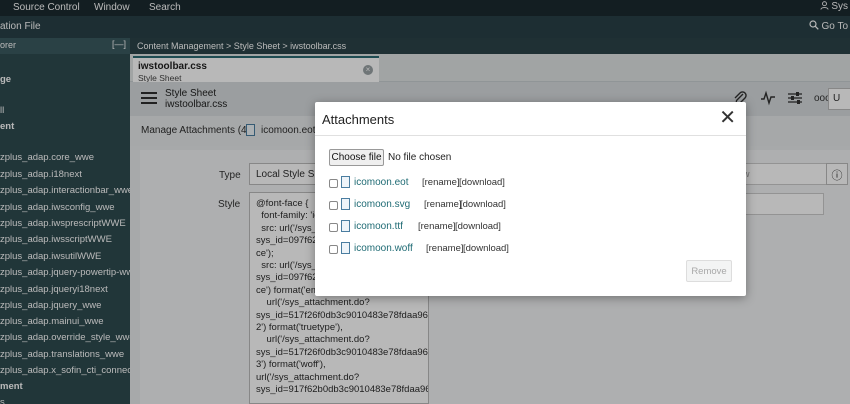  Describe the element at coordinates (382, 204) in the screenshot. I see `attachment-name-link: icomoon.svg` at that location.